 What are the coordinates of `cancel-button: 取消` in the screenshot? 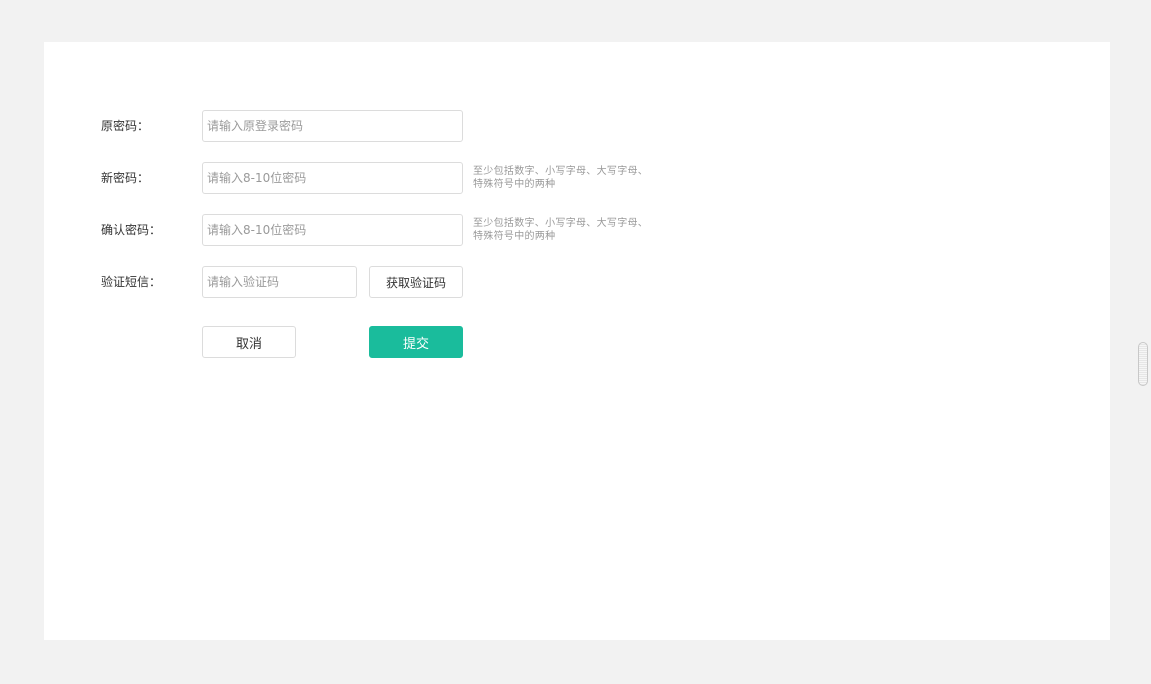 It's located at (249, 342).